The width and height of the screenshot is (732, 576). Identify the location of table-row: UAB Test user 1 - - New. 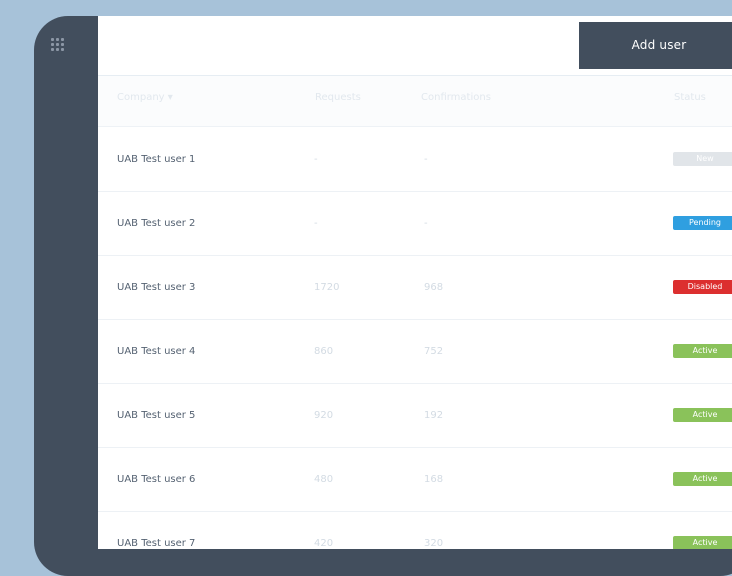
(415, 160).